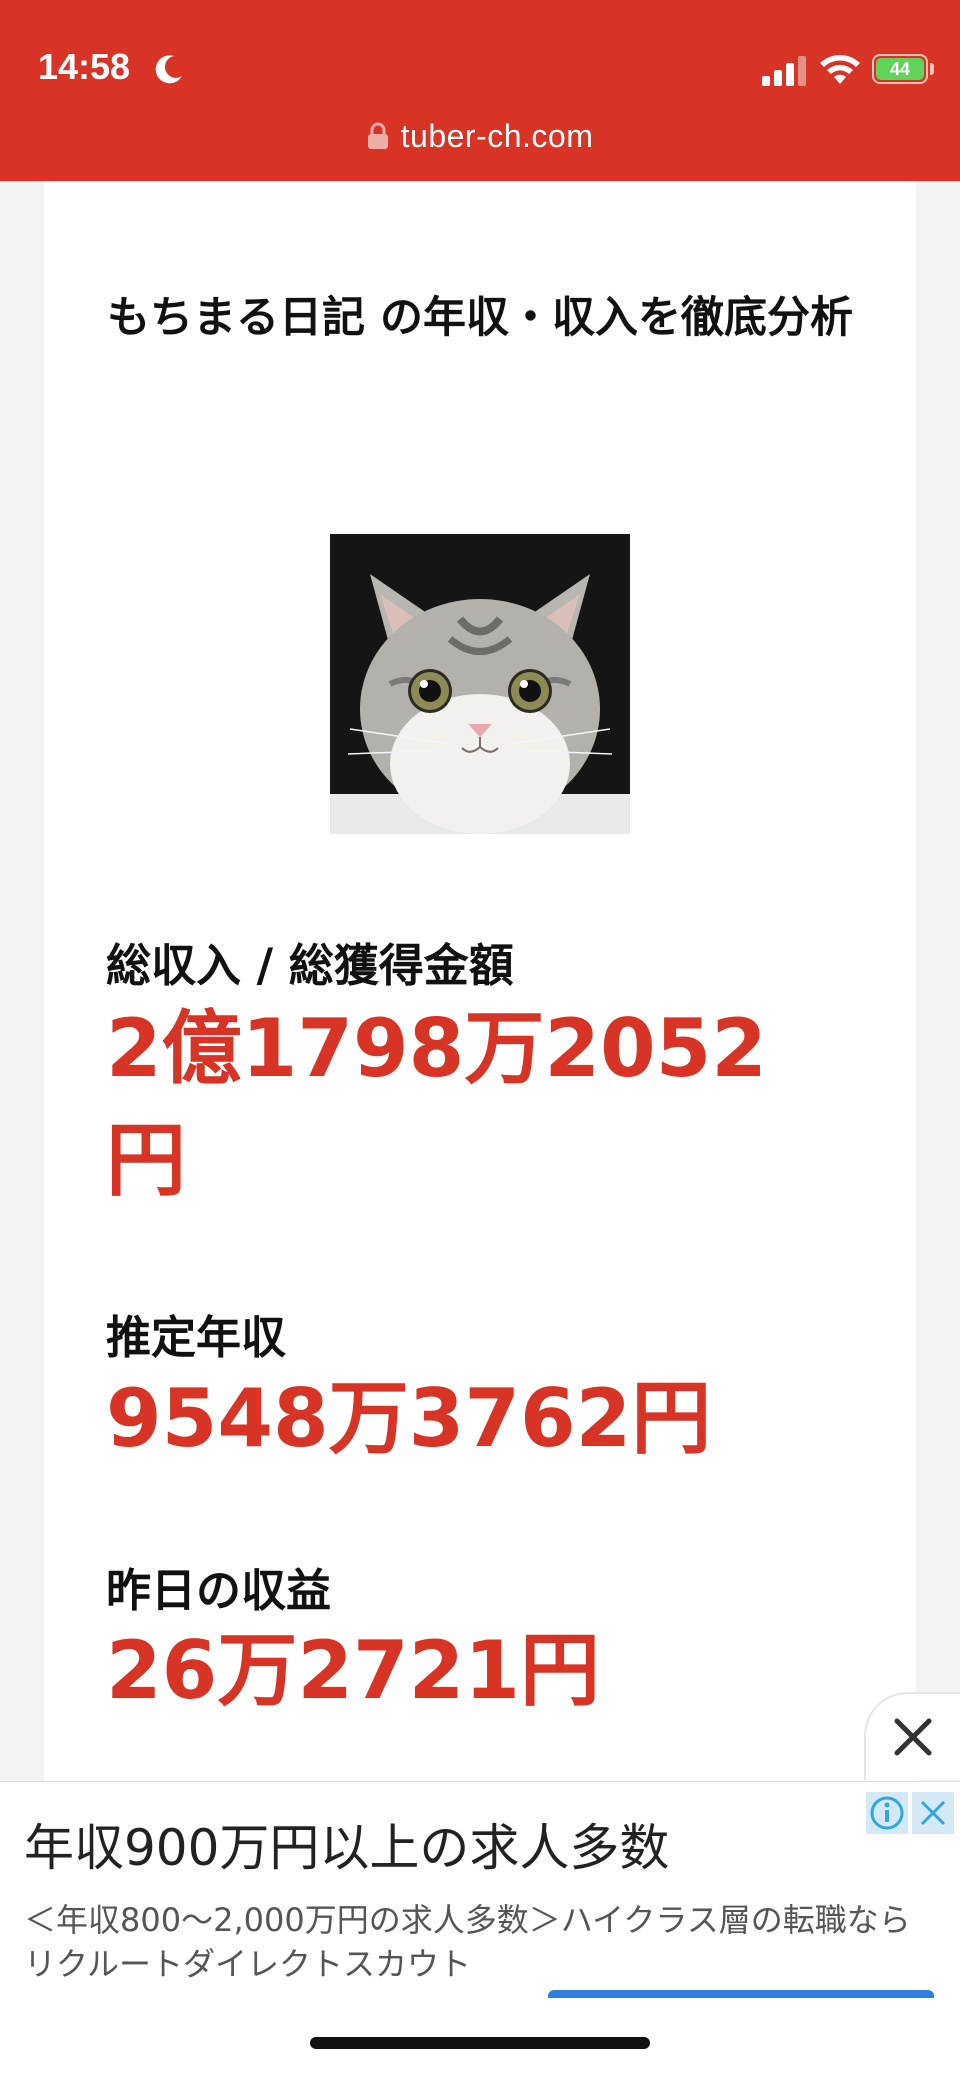  What do you see at coordinates (168, 69) in the screenshot?
I see `moon-icon` at bounding box center [168, 69].